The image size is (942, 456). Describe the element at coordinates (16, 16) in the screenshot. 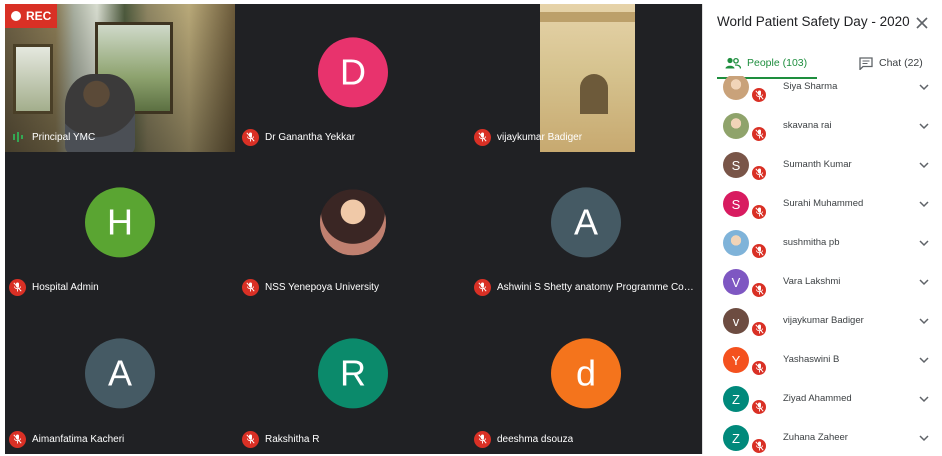

I see `record-dot-icon` at that location.